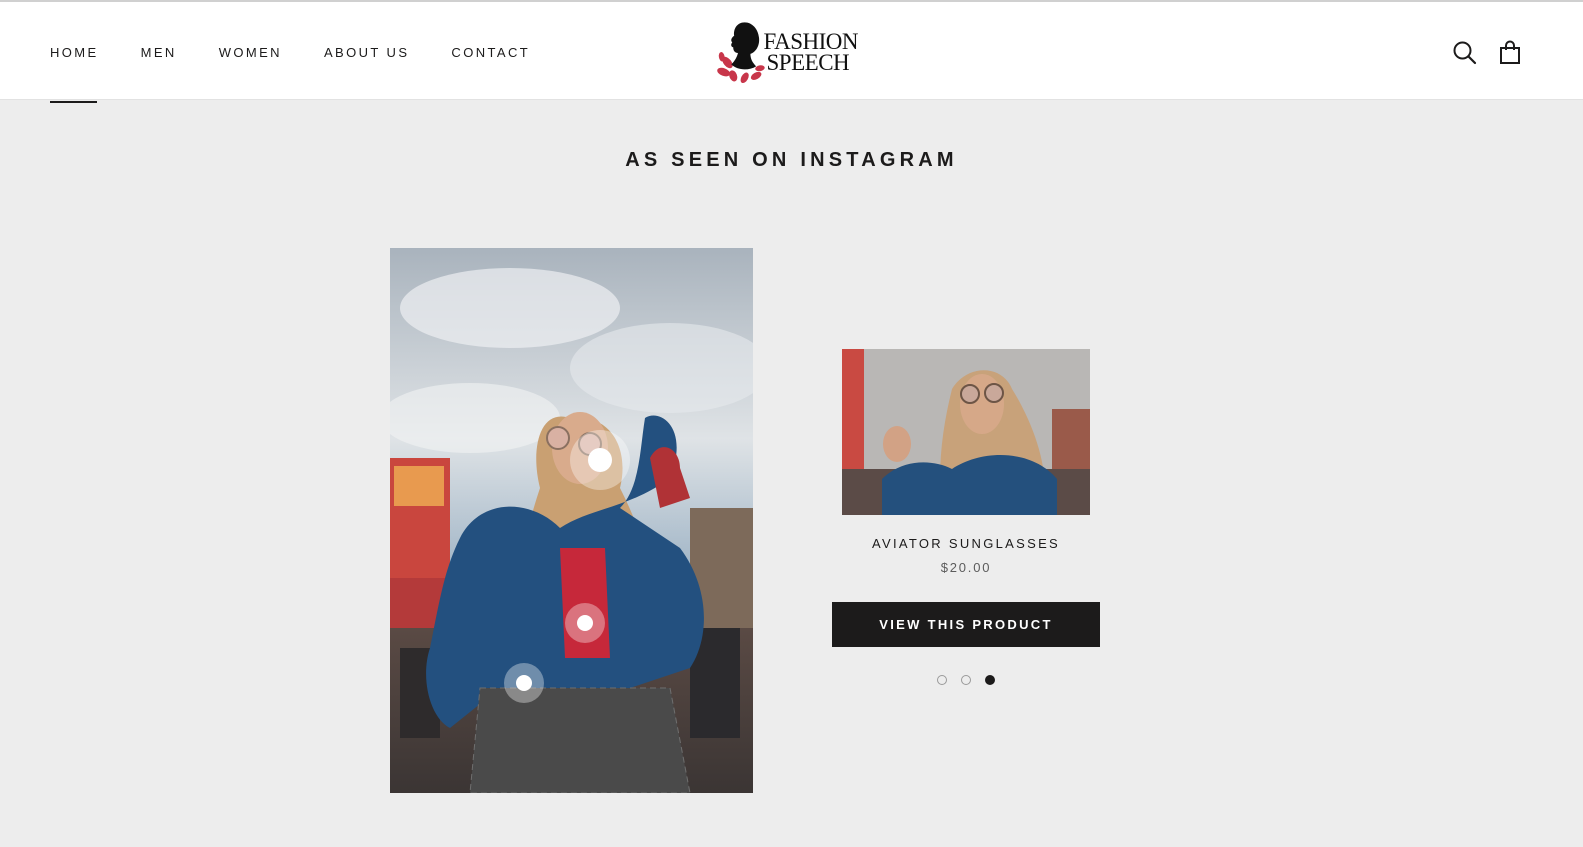  I want to click on search-icon, so click(1465, 53).